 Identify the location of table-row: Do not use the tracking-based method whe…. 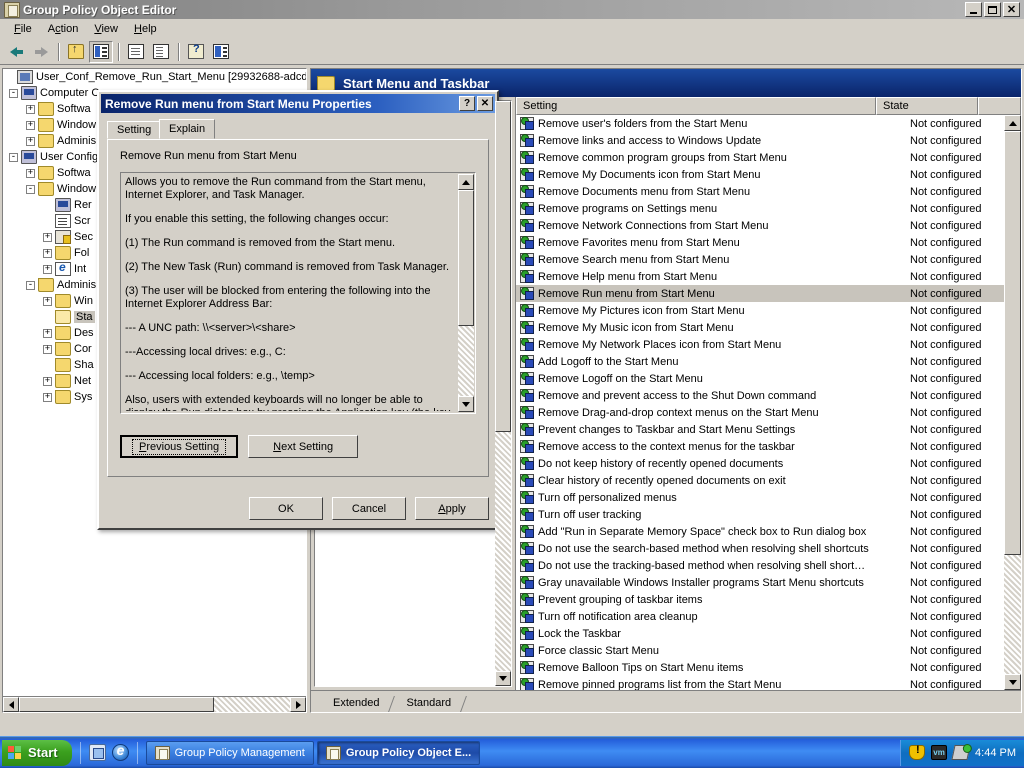
(760, 565).